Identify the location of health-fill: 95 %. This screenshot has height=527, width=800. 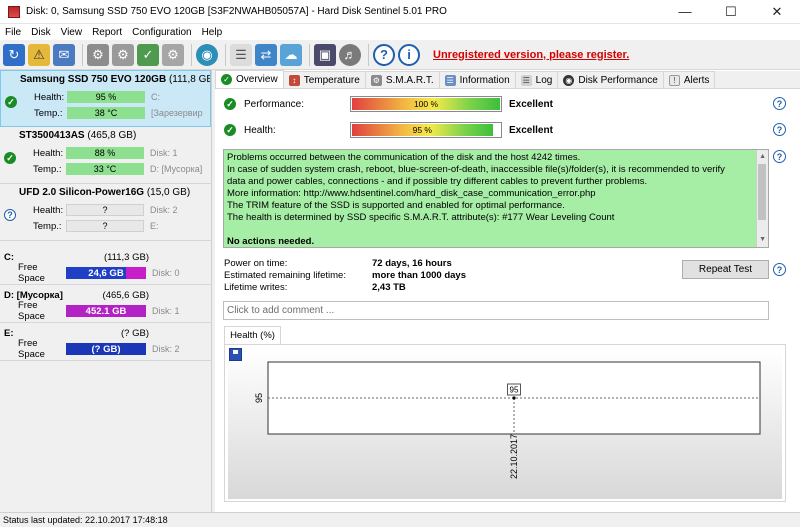
(422, 130).